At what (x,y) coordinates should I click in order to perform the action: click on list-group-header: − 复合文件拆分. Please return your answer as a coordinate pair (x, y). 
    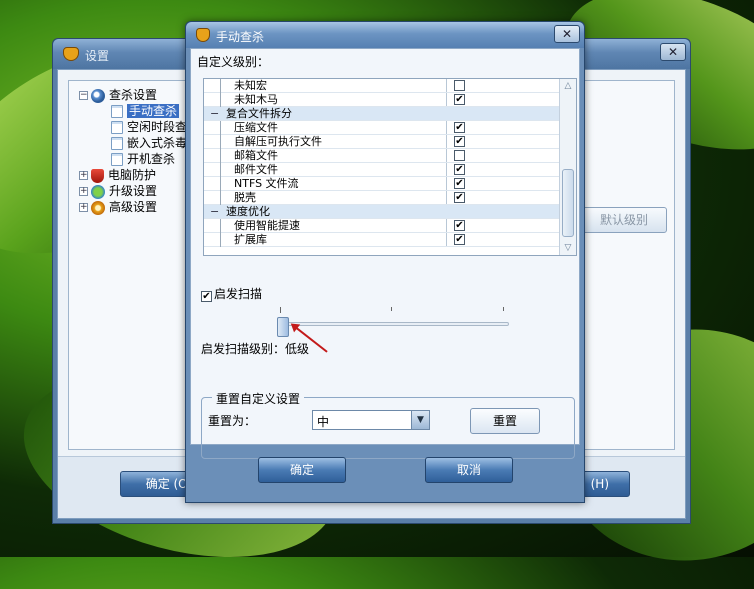
    Looking at the image, I should click on (382, 114).